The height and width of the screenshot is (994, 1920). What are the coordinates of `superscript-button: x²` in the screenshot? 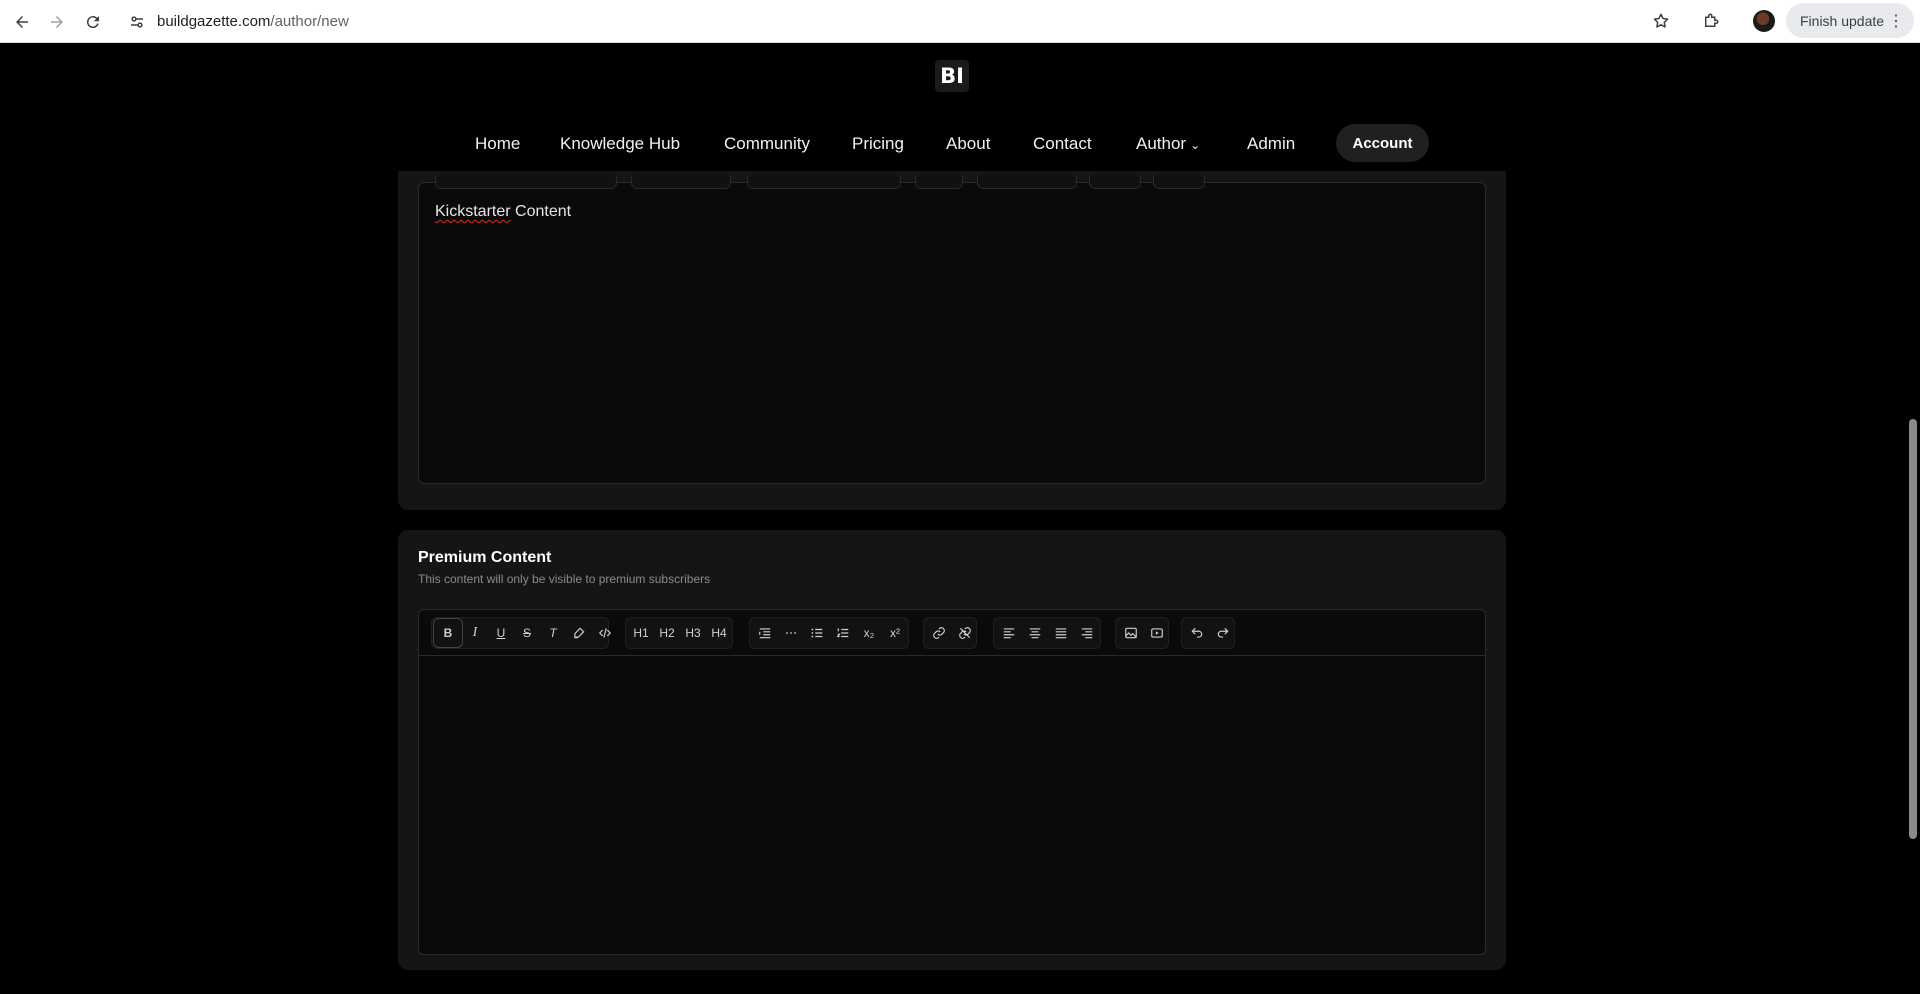 It's located at (895, 633).